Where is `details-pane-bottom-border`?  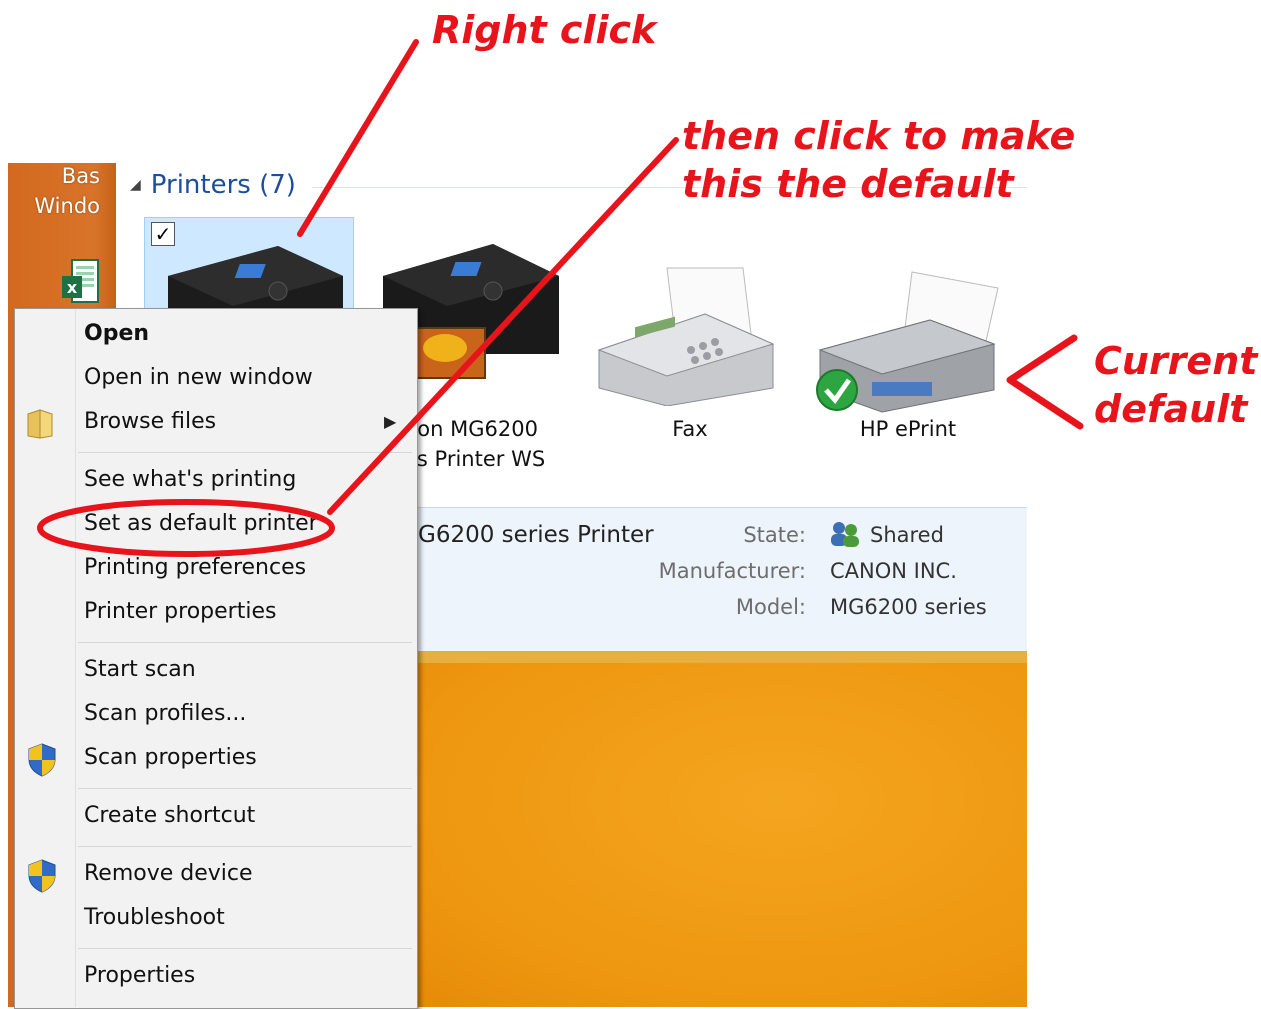 details-pane-bottom-border is located at coordinates (715, 657).